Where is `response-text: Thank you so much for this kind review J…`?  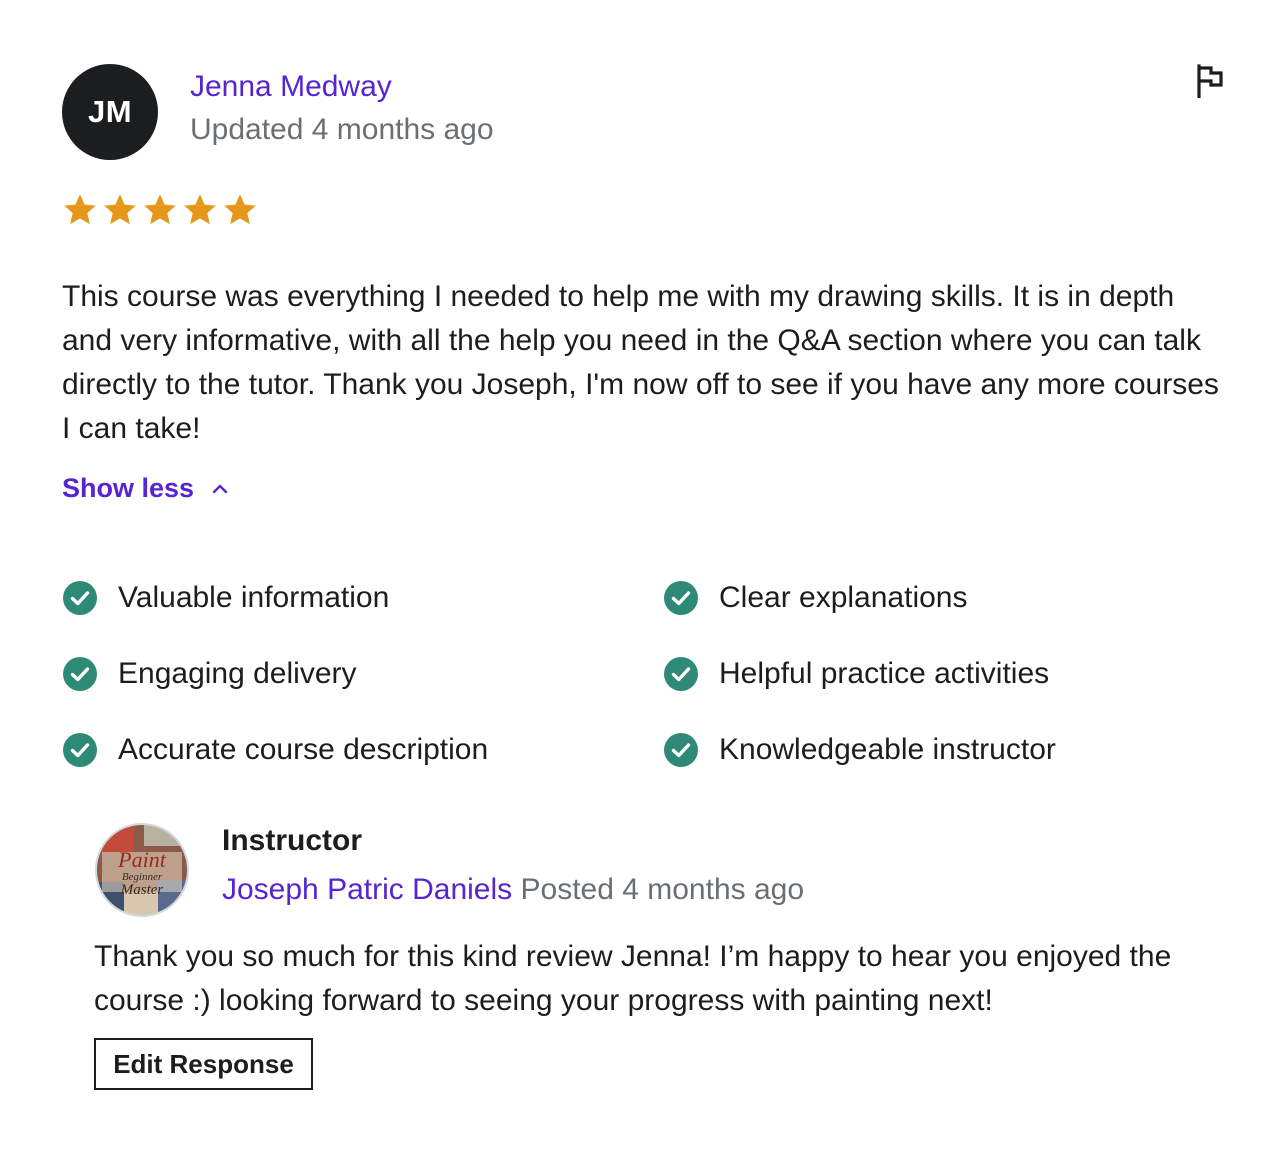 response-text: Thank you so much for this kind review J… is located at coordinates (633, 978).